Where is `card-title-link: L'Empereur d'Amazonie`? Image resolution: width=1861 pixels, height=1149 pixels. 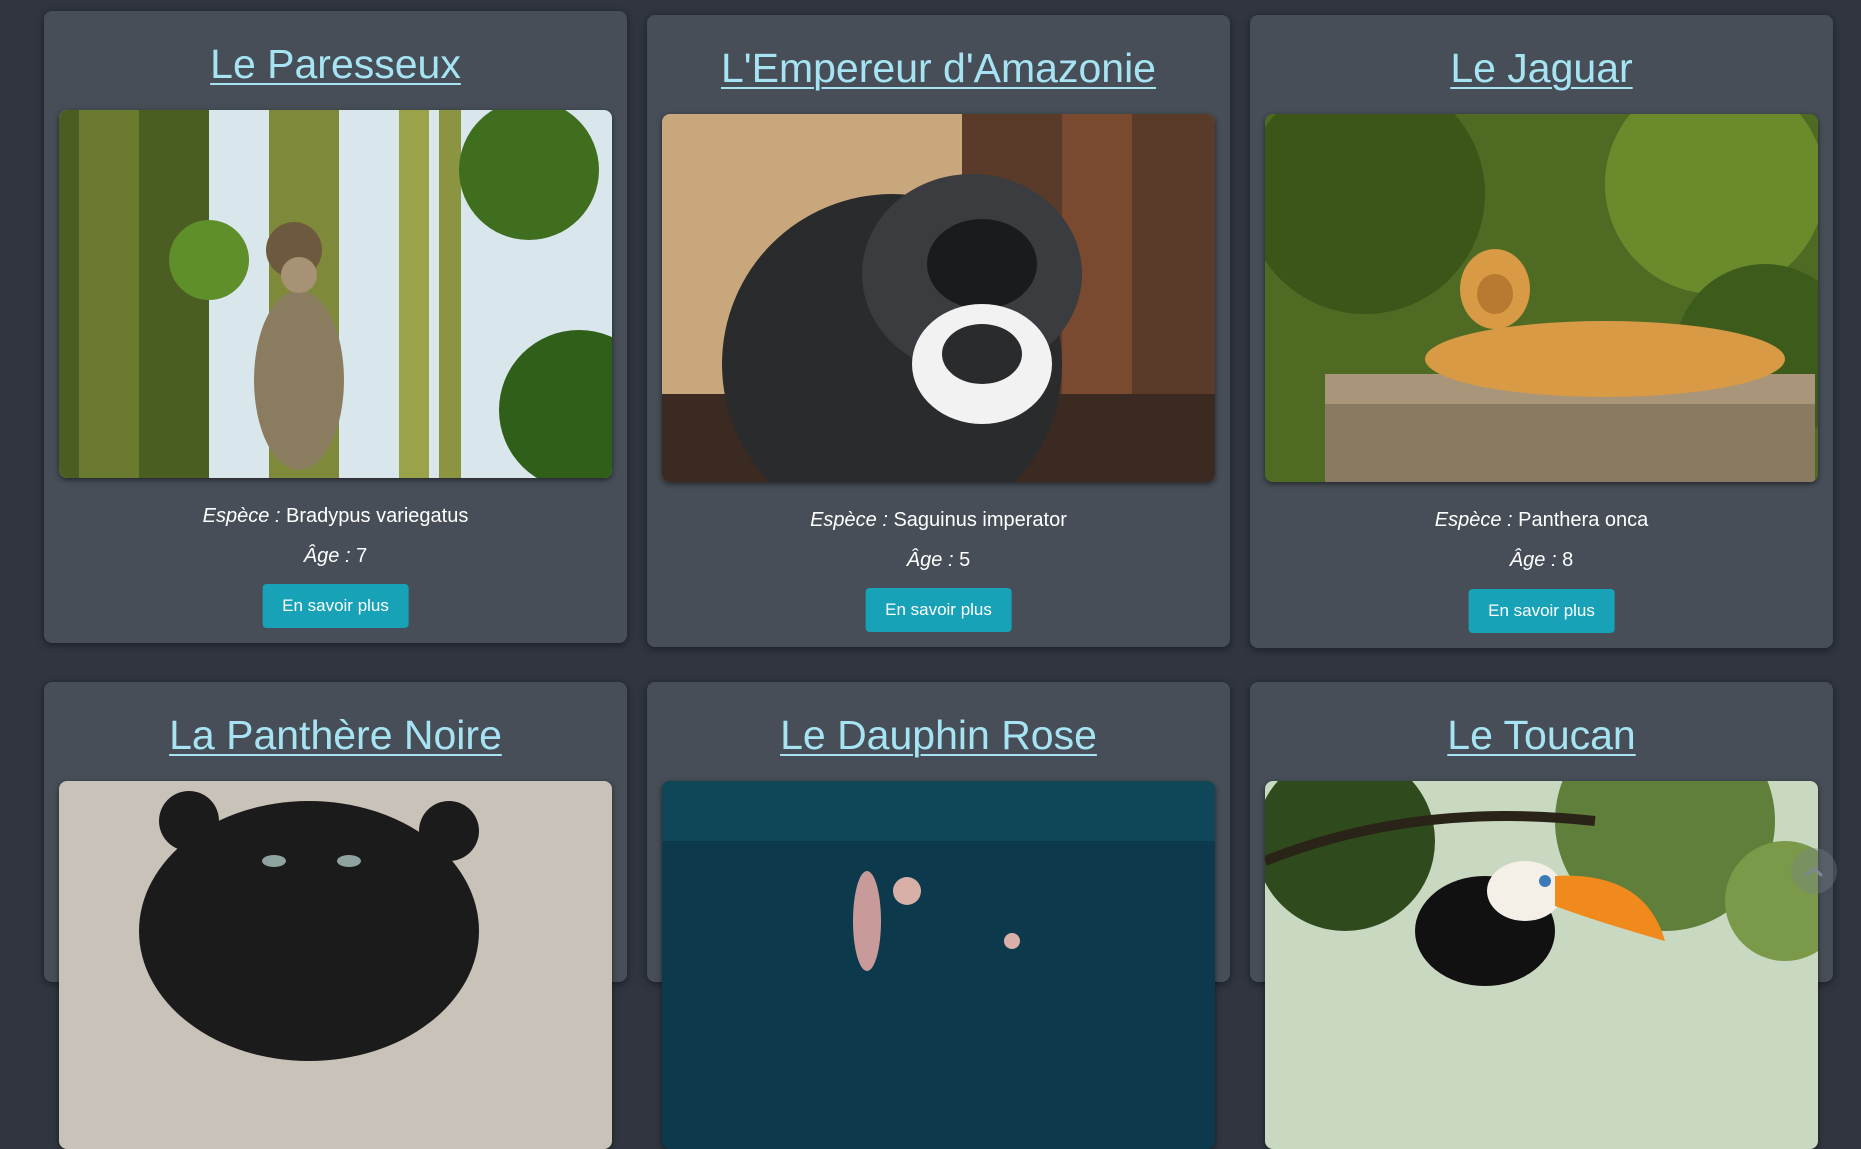
card-title-link: L'Empereur d'Amazonie is located at coordinates (938, 68).